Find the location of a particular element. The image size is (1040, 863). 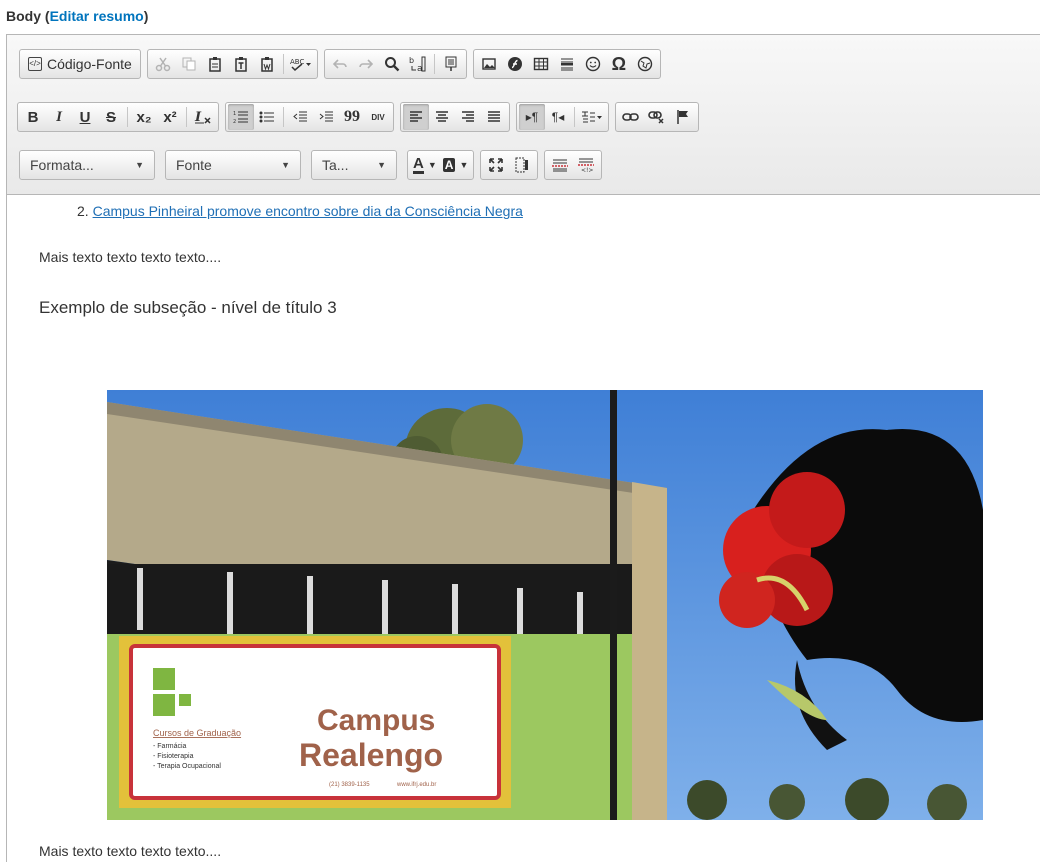

link-icon is located at coordinates (631, 117).